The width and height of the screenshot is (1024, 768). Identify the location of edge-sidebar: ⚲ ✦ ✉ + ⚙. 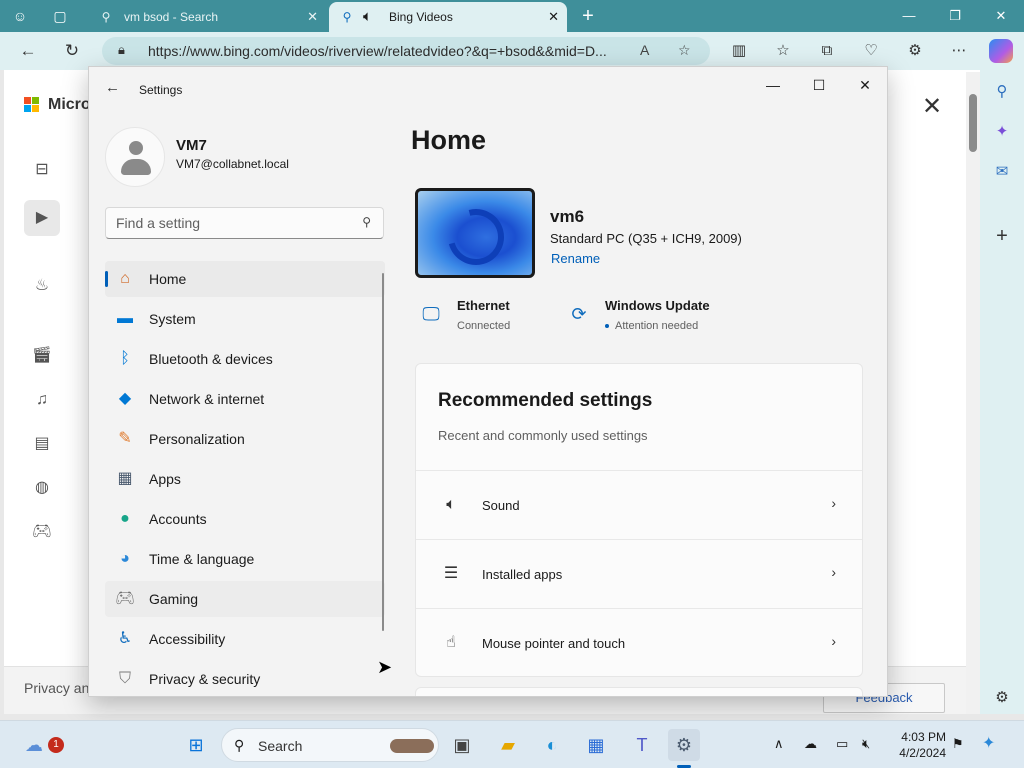
(1002, 392).